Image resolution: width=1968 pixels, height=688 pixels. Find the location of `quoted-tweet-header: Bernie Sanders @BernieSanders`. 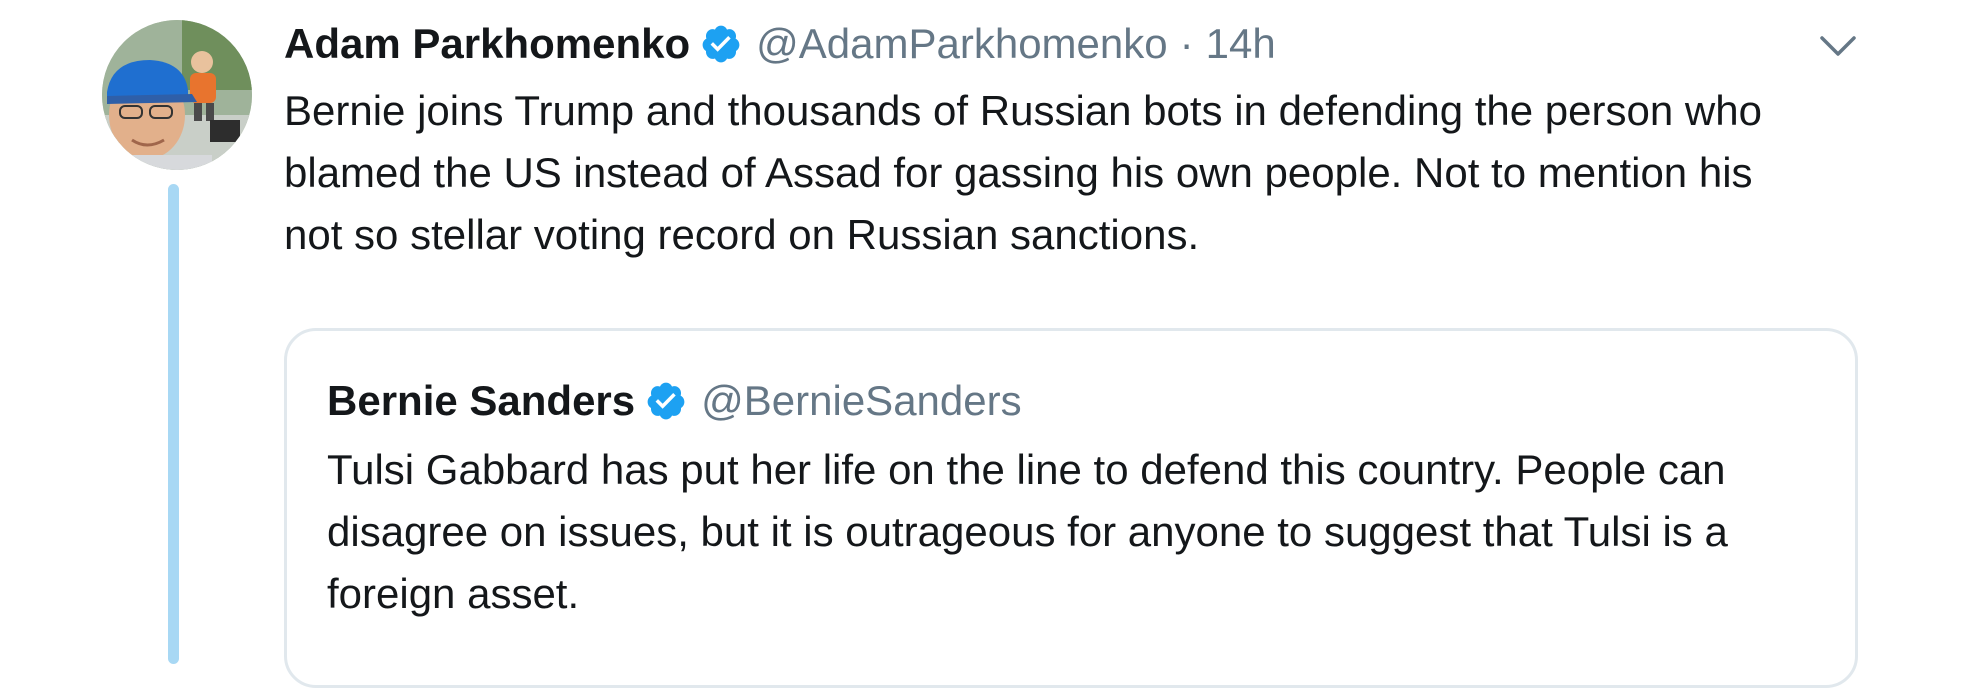

quoted-tweet-header: Bernie Sanders @BernieSanders is located at coordinates (674, 401).